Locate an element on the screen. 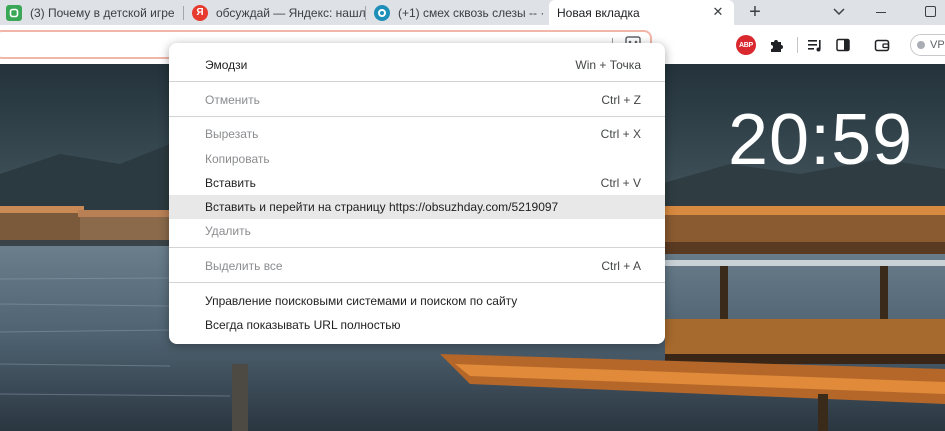  menu-item-label: Удалить is located at coordinates (228, 231).